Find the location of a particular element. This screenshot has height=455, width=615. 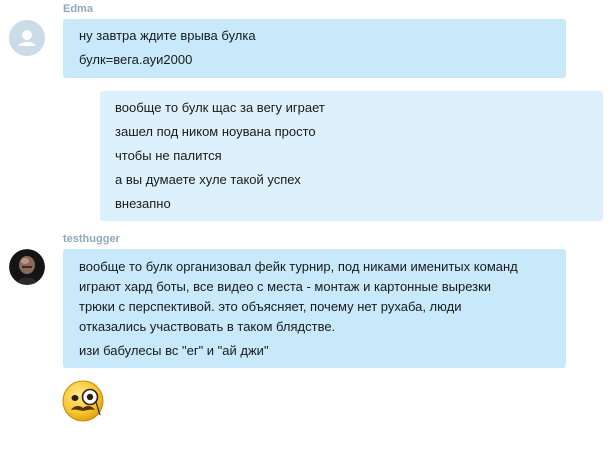

avatar-testhugger is located at coordinates (27, 267).